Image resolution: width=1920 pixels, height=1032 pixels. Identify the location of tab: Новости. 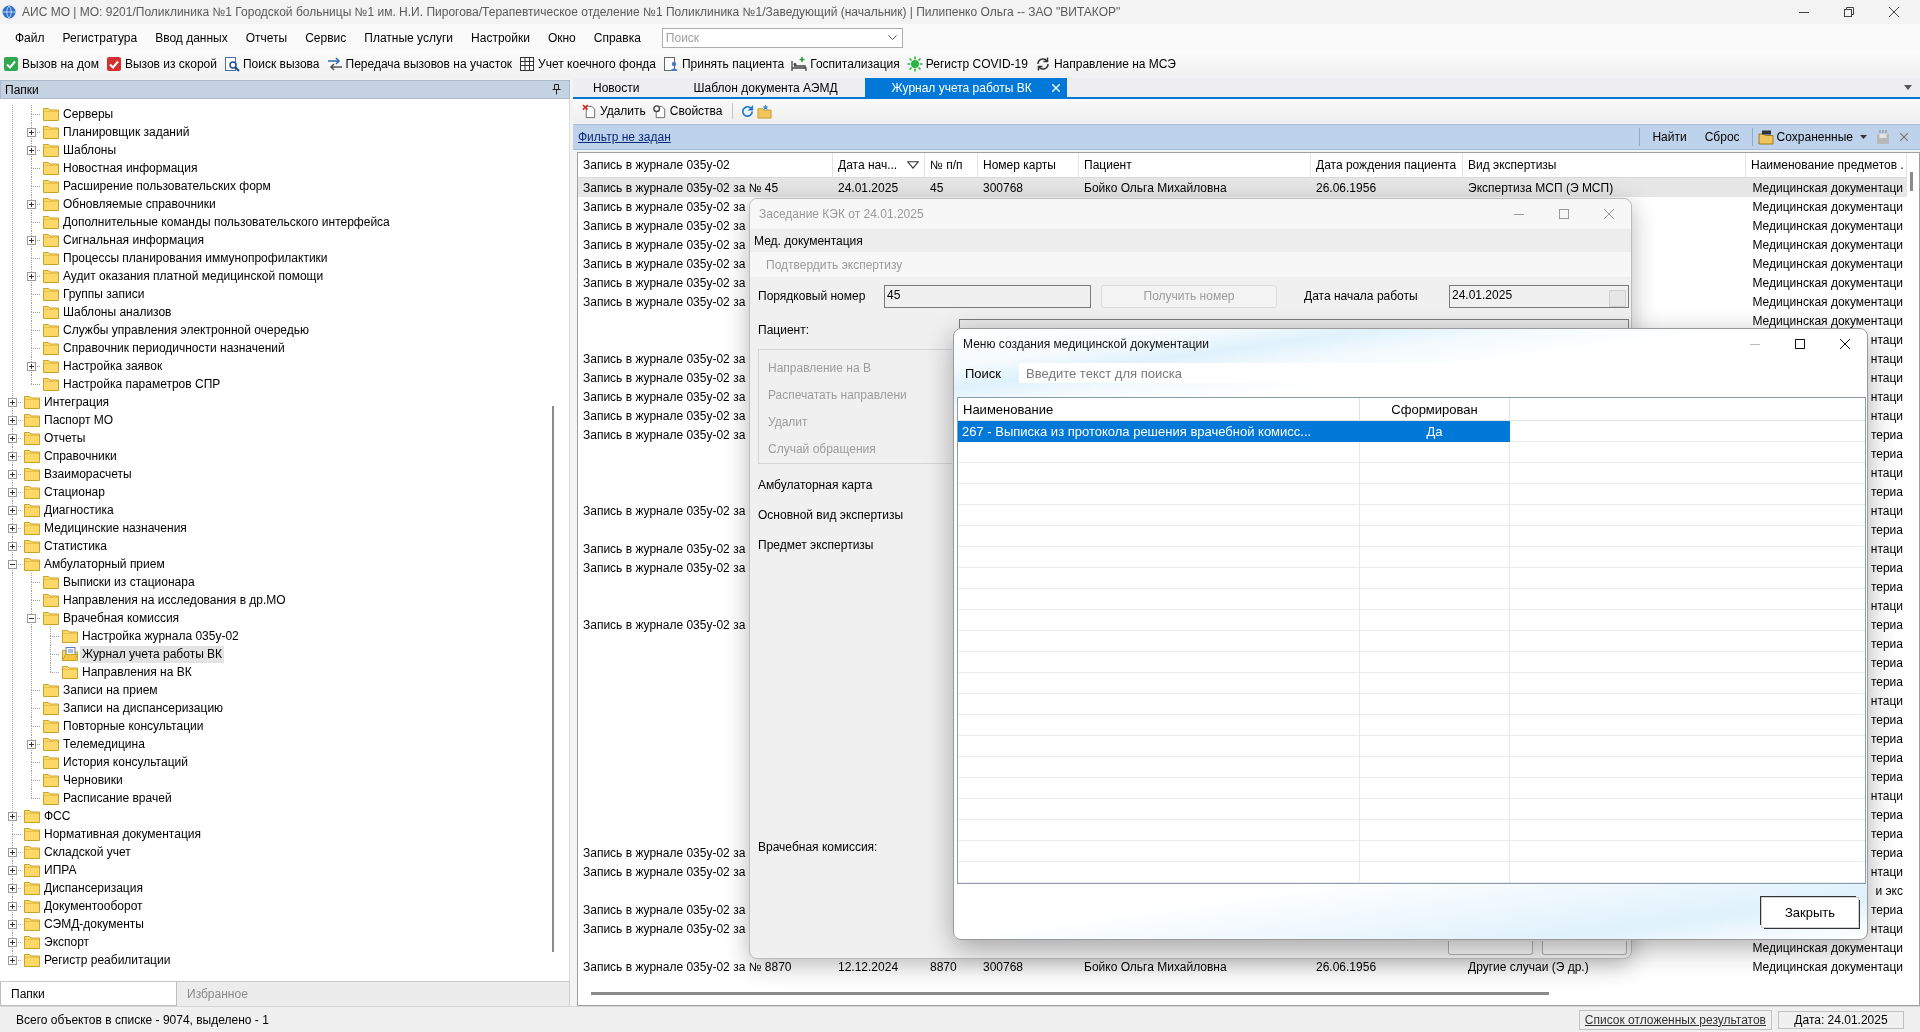
(620, 87).